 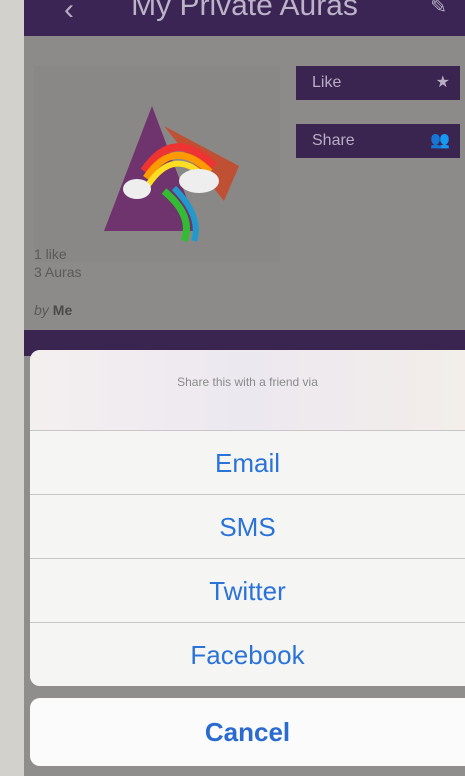 What do you see at coordinates (247, 462) in the screenshot?
I see `share-email-button: Email` at bounding box center [247, 462].